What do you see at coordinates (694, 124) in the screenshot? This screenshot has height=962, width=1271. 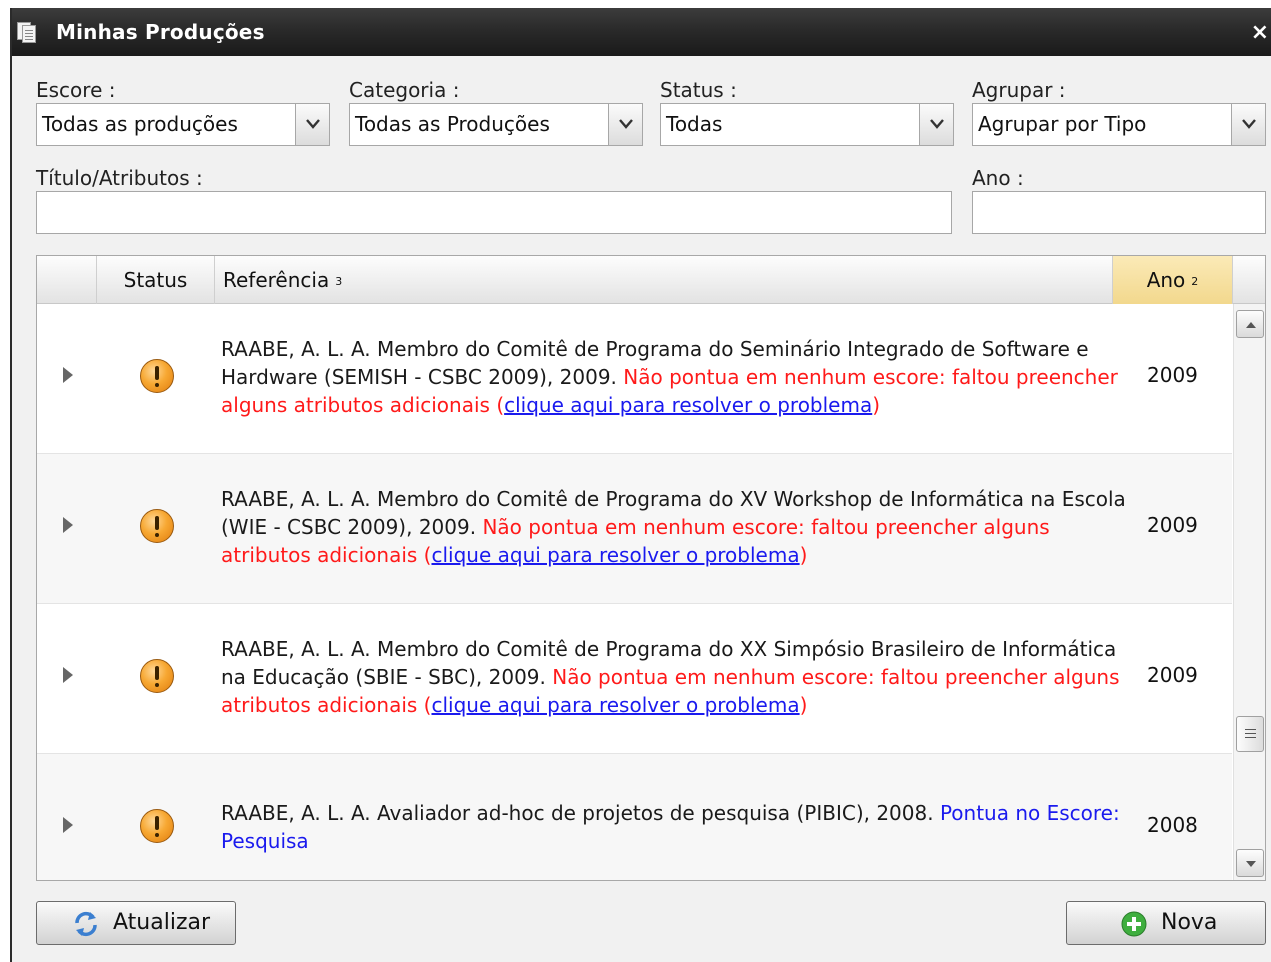 I see `status-value: Todas` at bounding box center [694, 124].